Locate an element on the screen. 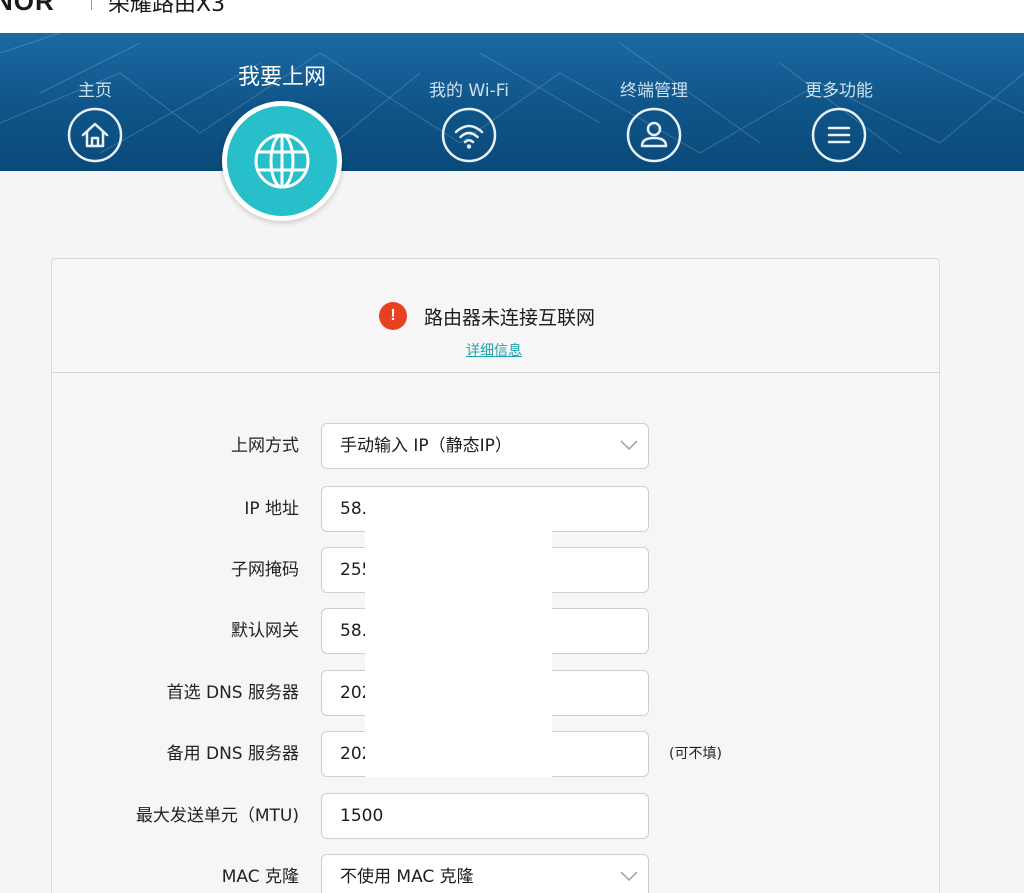 This screenshot has height=893, width=1024. privacy-redaction is located at coordinates (458, 653).